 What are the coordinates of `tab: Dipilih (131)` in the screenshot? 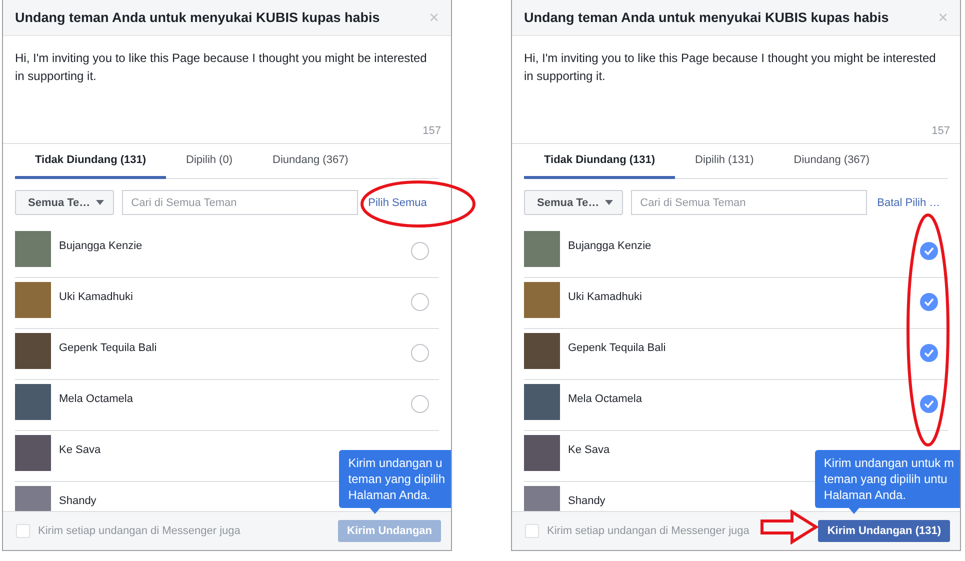 It's located at (724, 166).